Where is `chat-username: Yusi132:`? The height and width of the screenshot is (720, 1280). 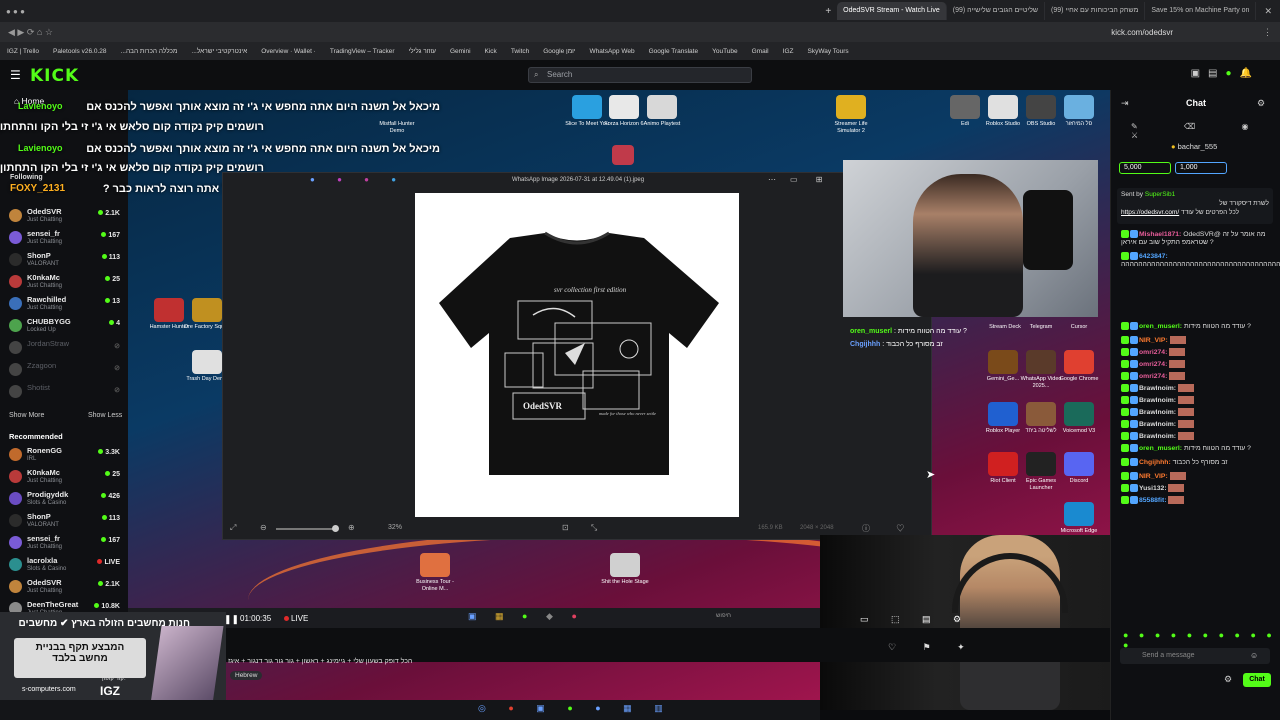
chat-username: Yusi132: is located at coordinates (1153, 488).